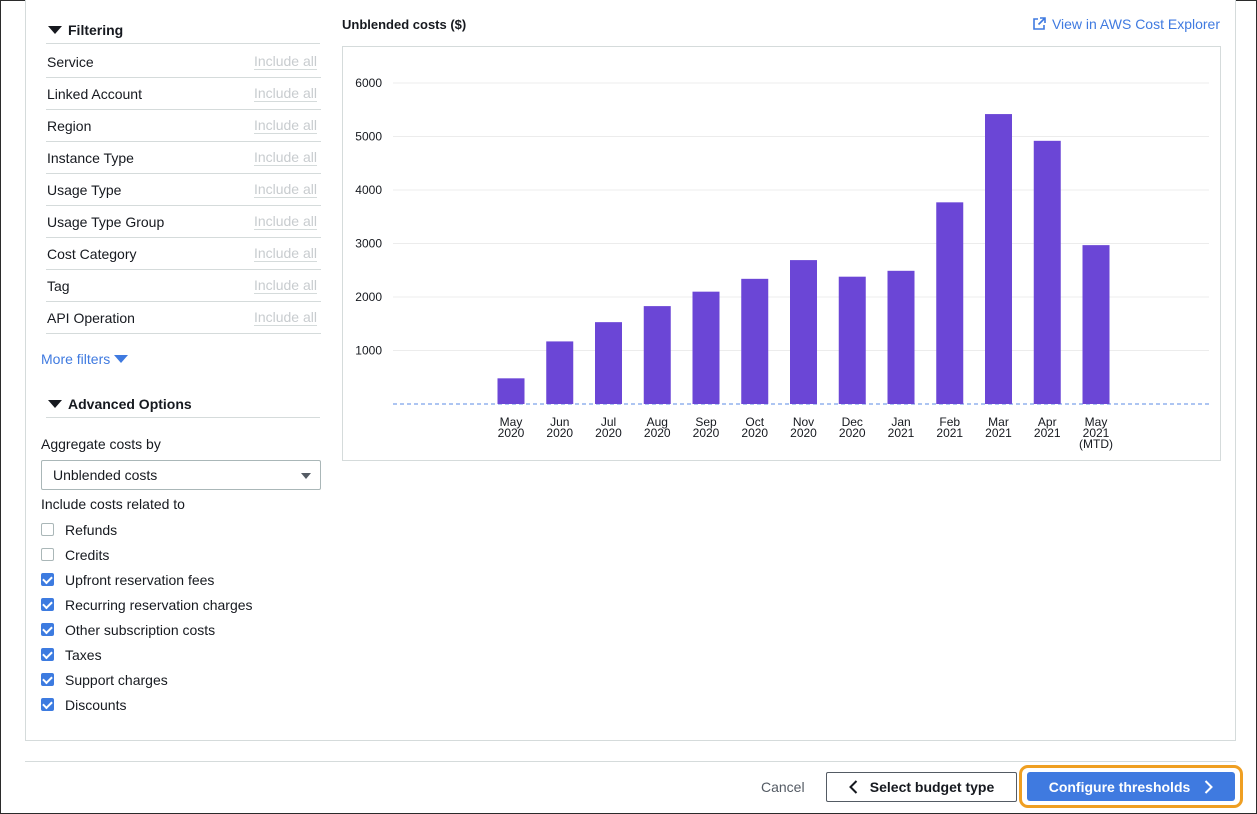 The width and height of the screenshot is (1257, 814). What do you see at coordinates (921, 787) in the screenshot?
I see `previous-button: Select budget type` at bounding box center [921, 787].